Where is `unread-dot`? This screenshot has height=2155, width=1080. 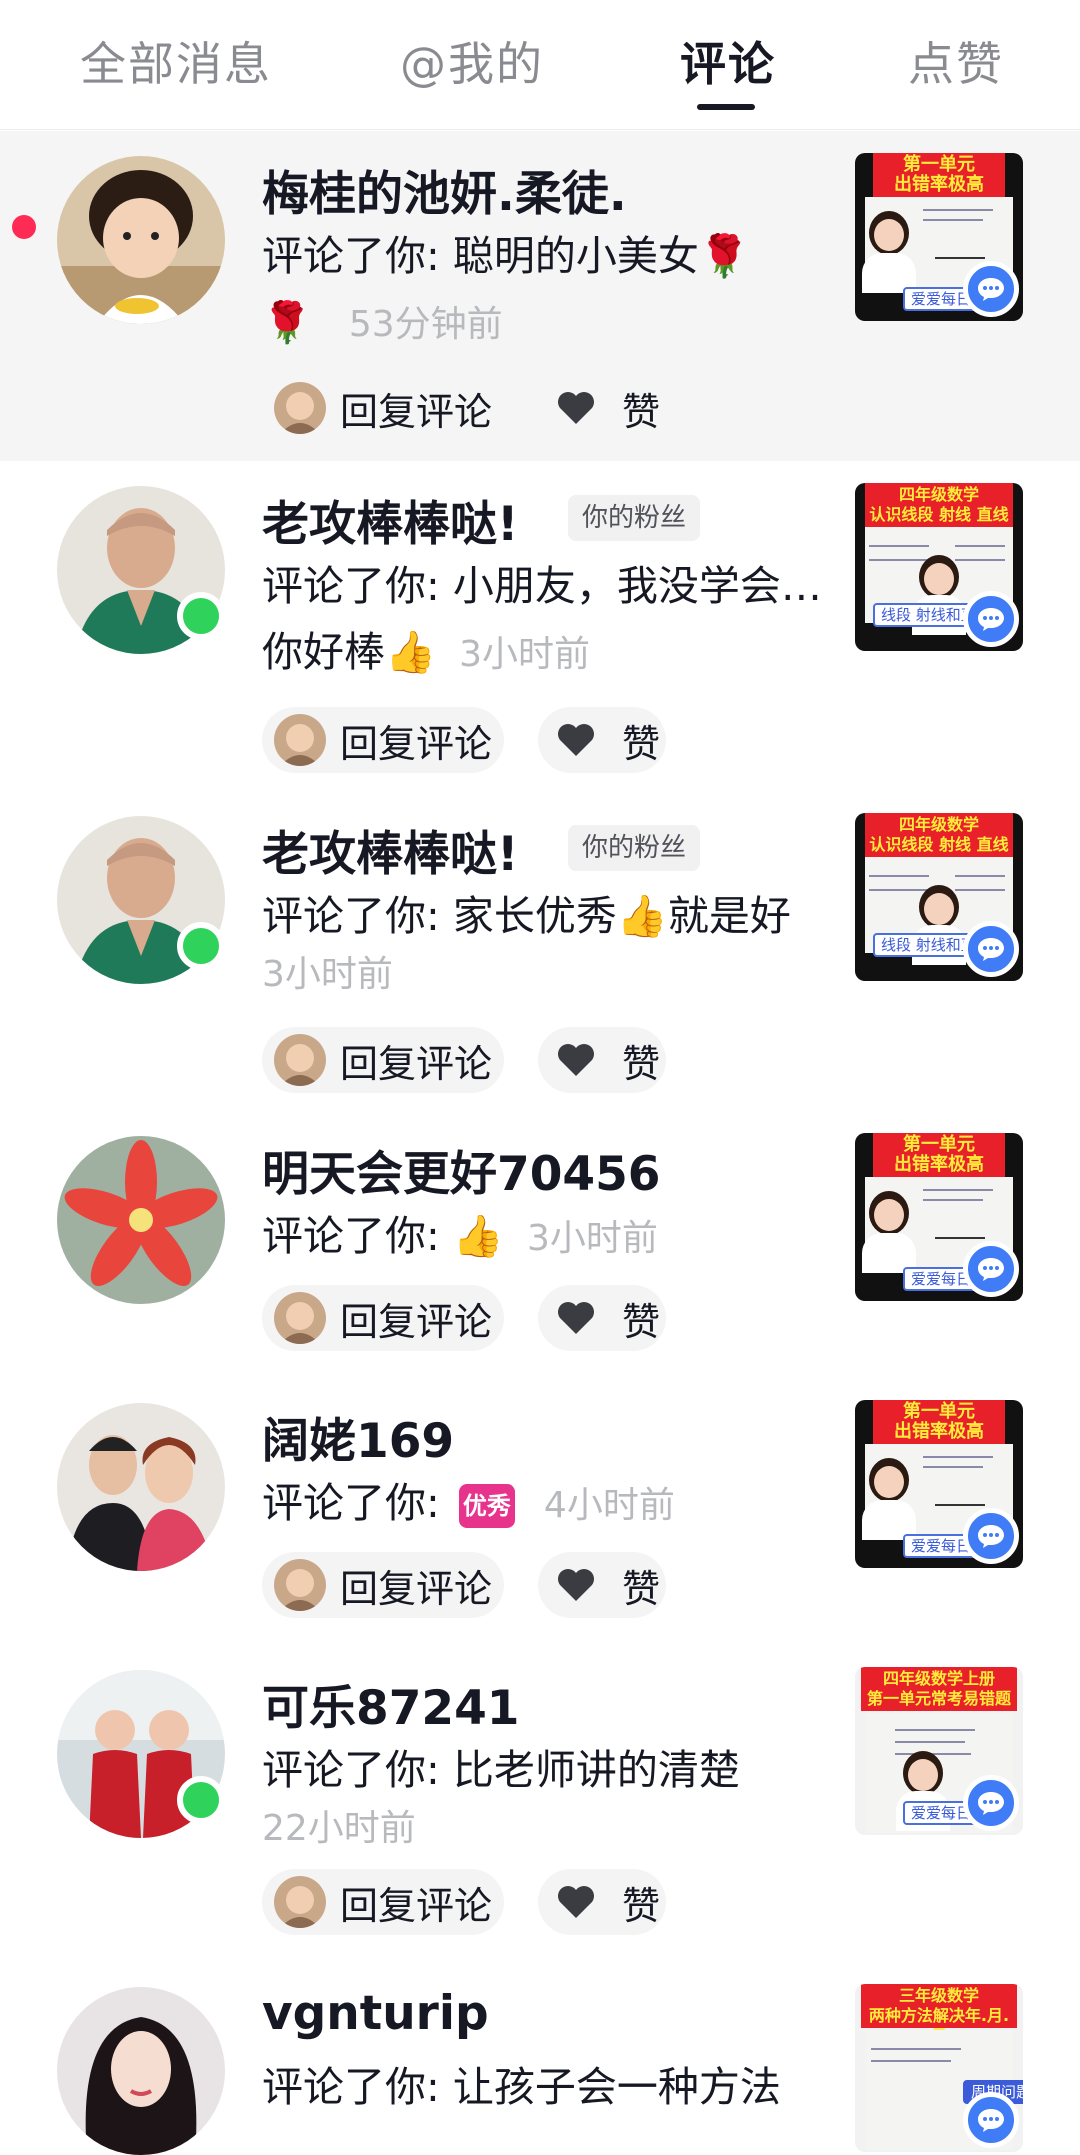
unread-dot is located at coordinates (24, 227).